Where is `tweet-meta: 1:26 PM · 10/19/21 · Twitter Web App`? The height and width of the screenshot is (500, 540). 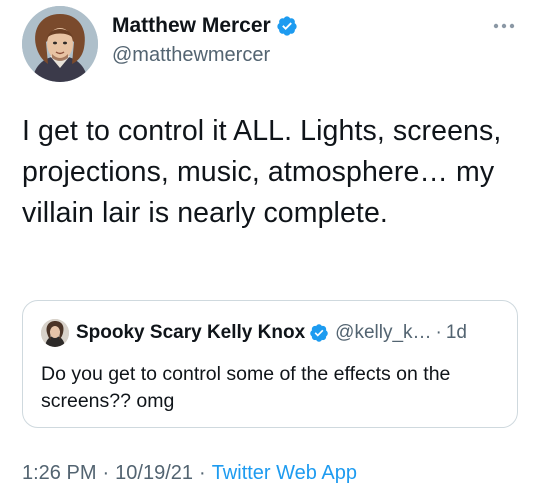
tweet-meta: 1:26 PM · 10/19/21 · Twitter Web App is located at coordinates (189, 473).